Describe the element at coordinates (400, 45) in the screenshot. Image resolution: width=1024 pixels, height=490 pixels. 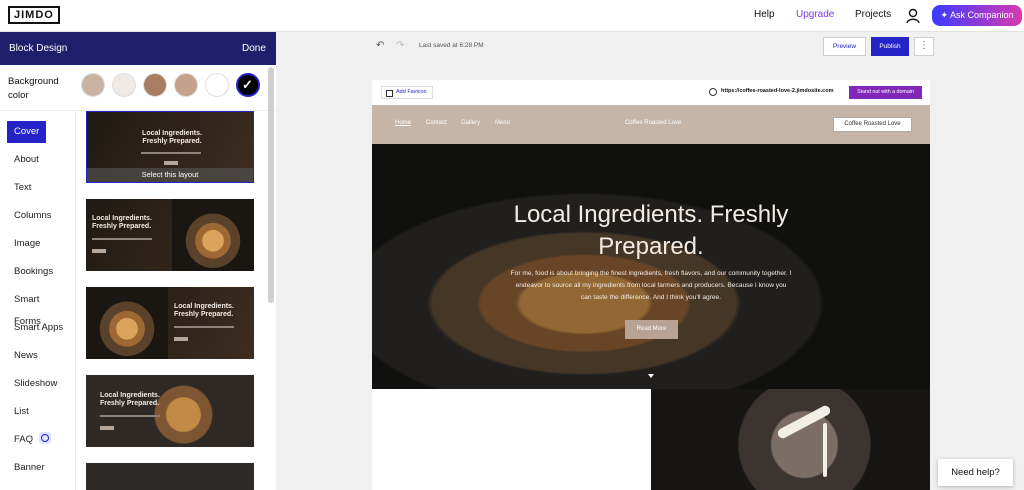
I see `redo-icon: ↷` at that location.